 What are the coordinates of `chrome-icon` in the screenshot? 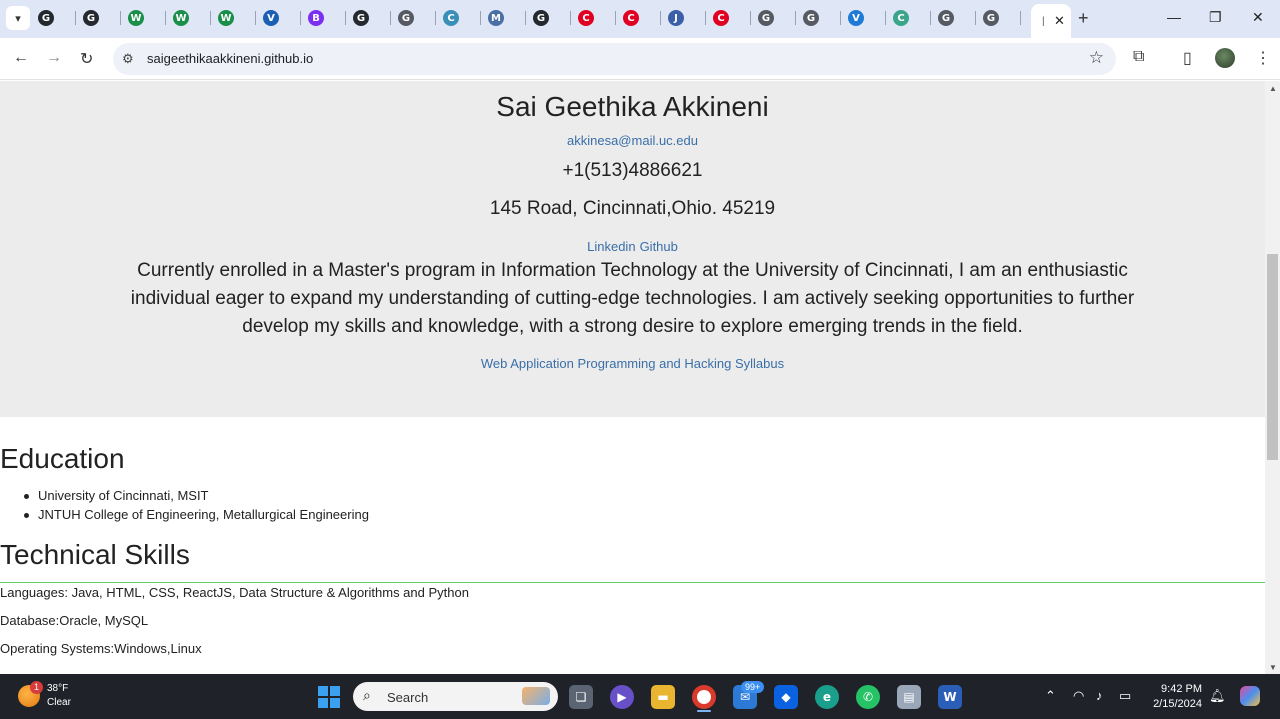 It's located at (704, 698).